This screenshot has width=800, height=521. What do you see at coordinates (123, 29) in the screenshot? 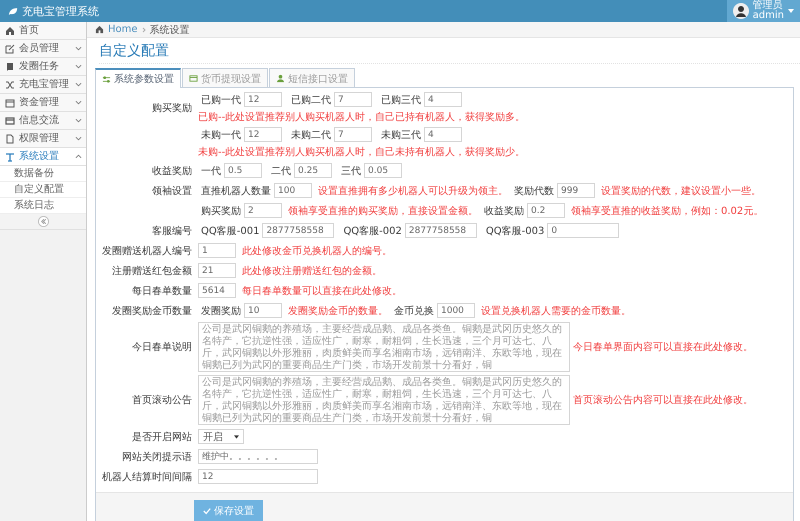
I see `breadcrumb-item: Home` at bounding box center [123, 29].